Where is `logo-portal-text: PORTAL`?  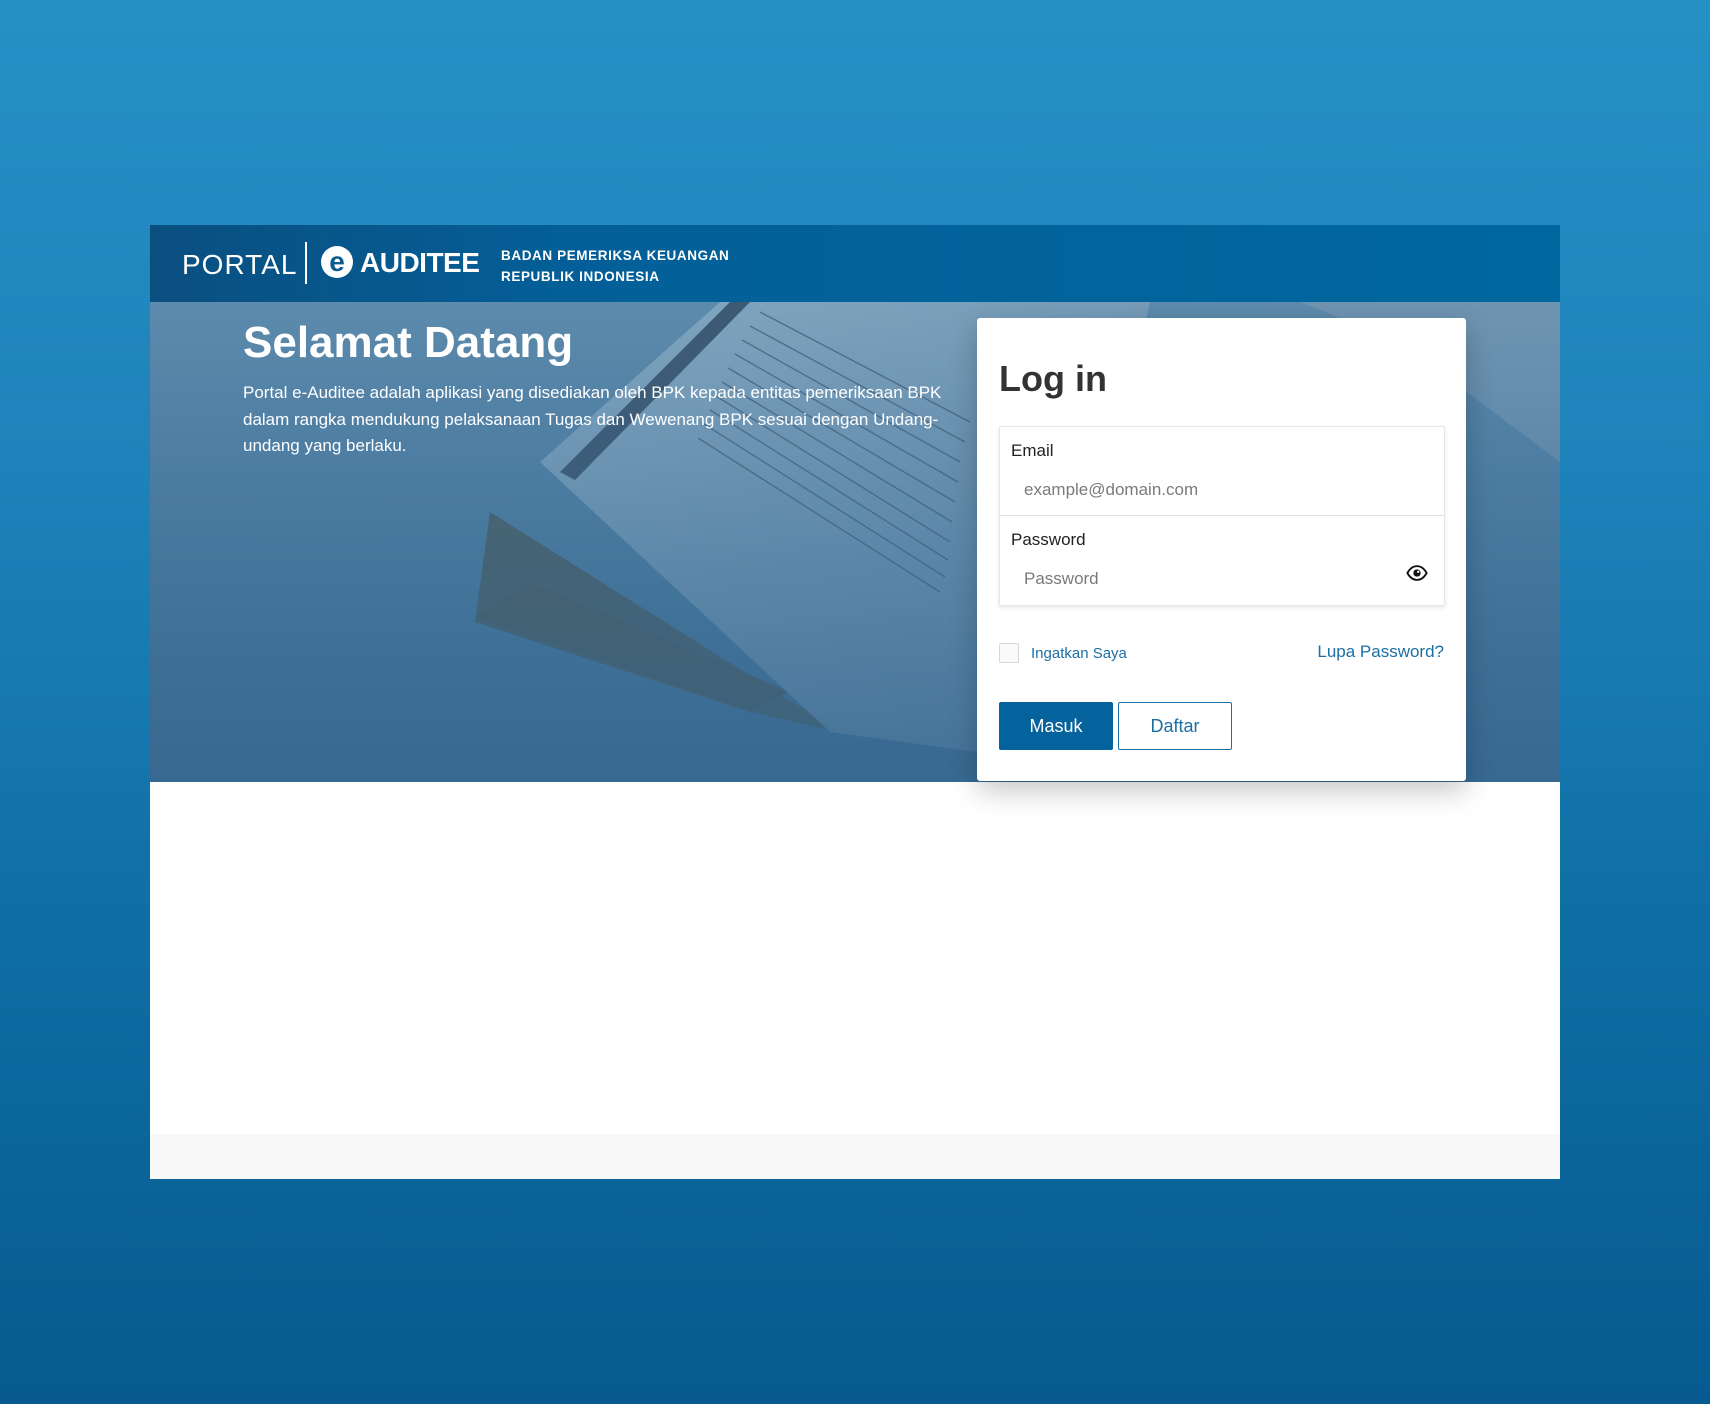
logo-portal-text: PORTAL is located at coordinates (240, 264).